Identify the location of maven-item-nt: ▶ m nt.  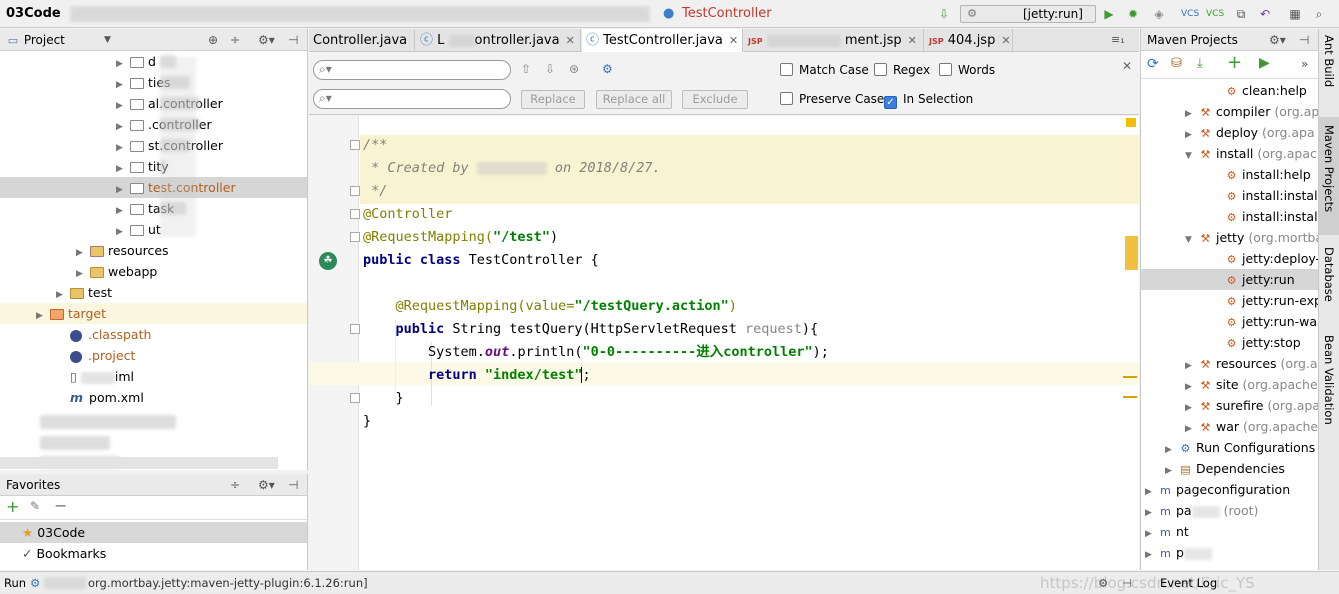
(1229, 531).